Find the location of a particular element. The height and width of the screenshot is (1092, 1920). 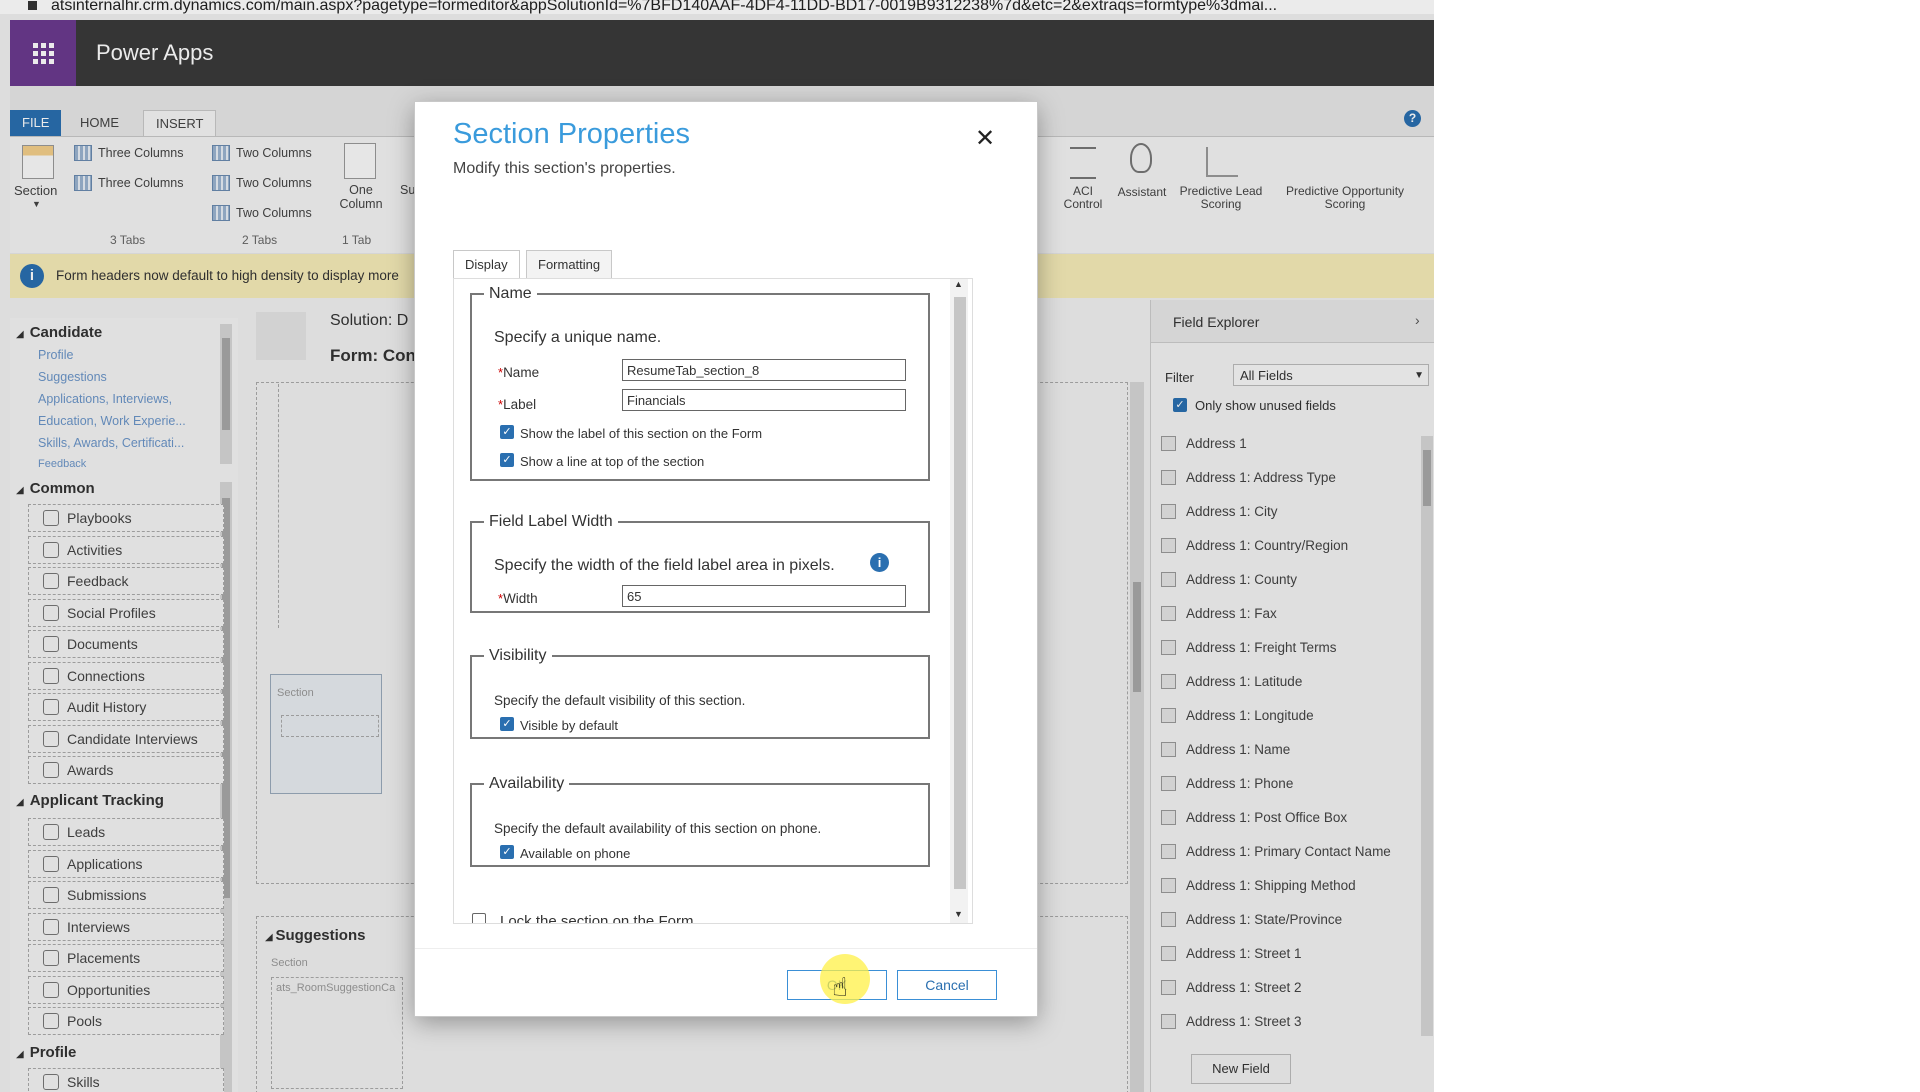

name-group-desc: Specify a unique name. is located at coordinates (578, 337).